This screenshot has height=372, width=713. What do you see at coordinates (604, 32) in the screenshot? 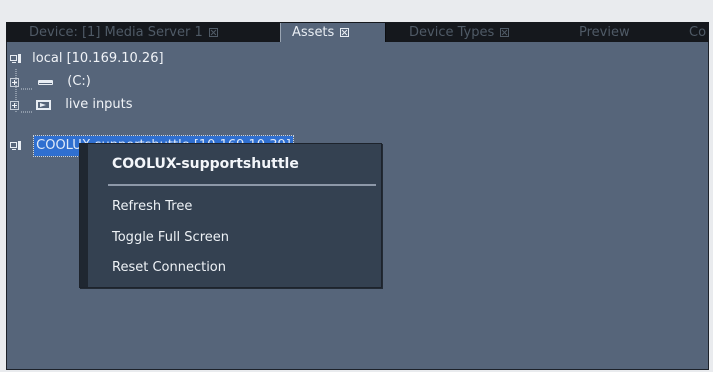
I see `tab-label: Preview` at bounding box center [604, 32].